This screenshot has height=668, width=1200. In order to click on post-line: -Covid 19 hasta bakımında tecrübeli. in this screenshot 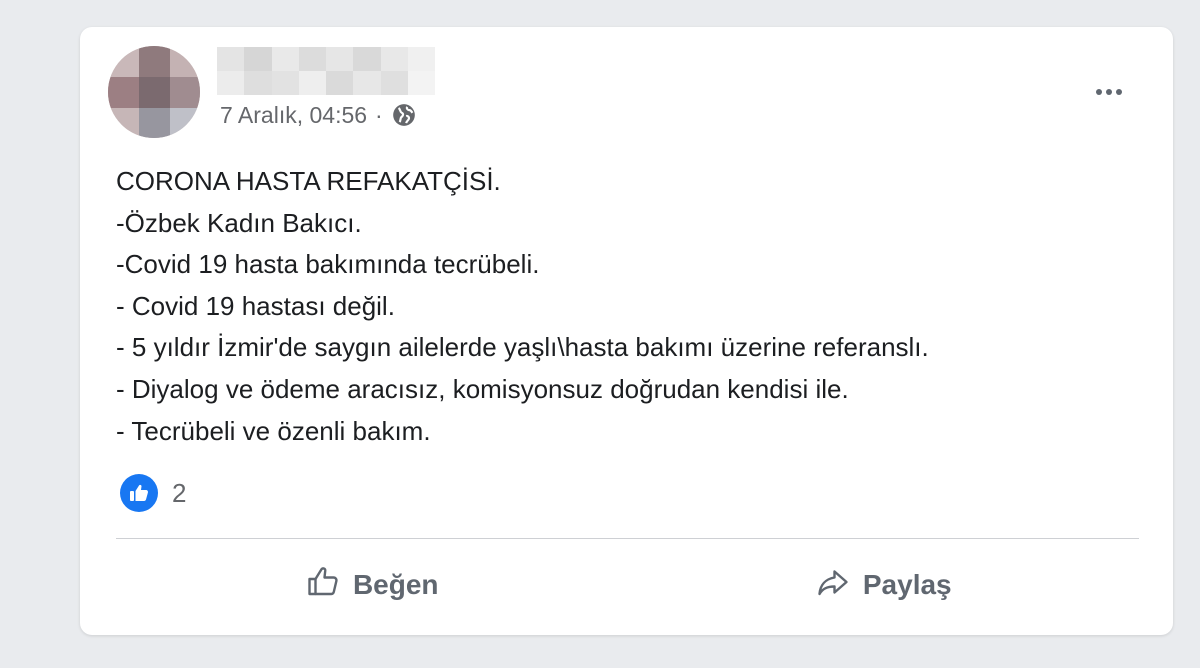, I will do `click(328, 264)`.